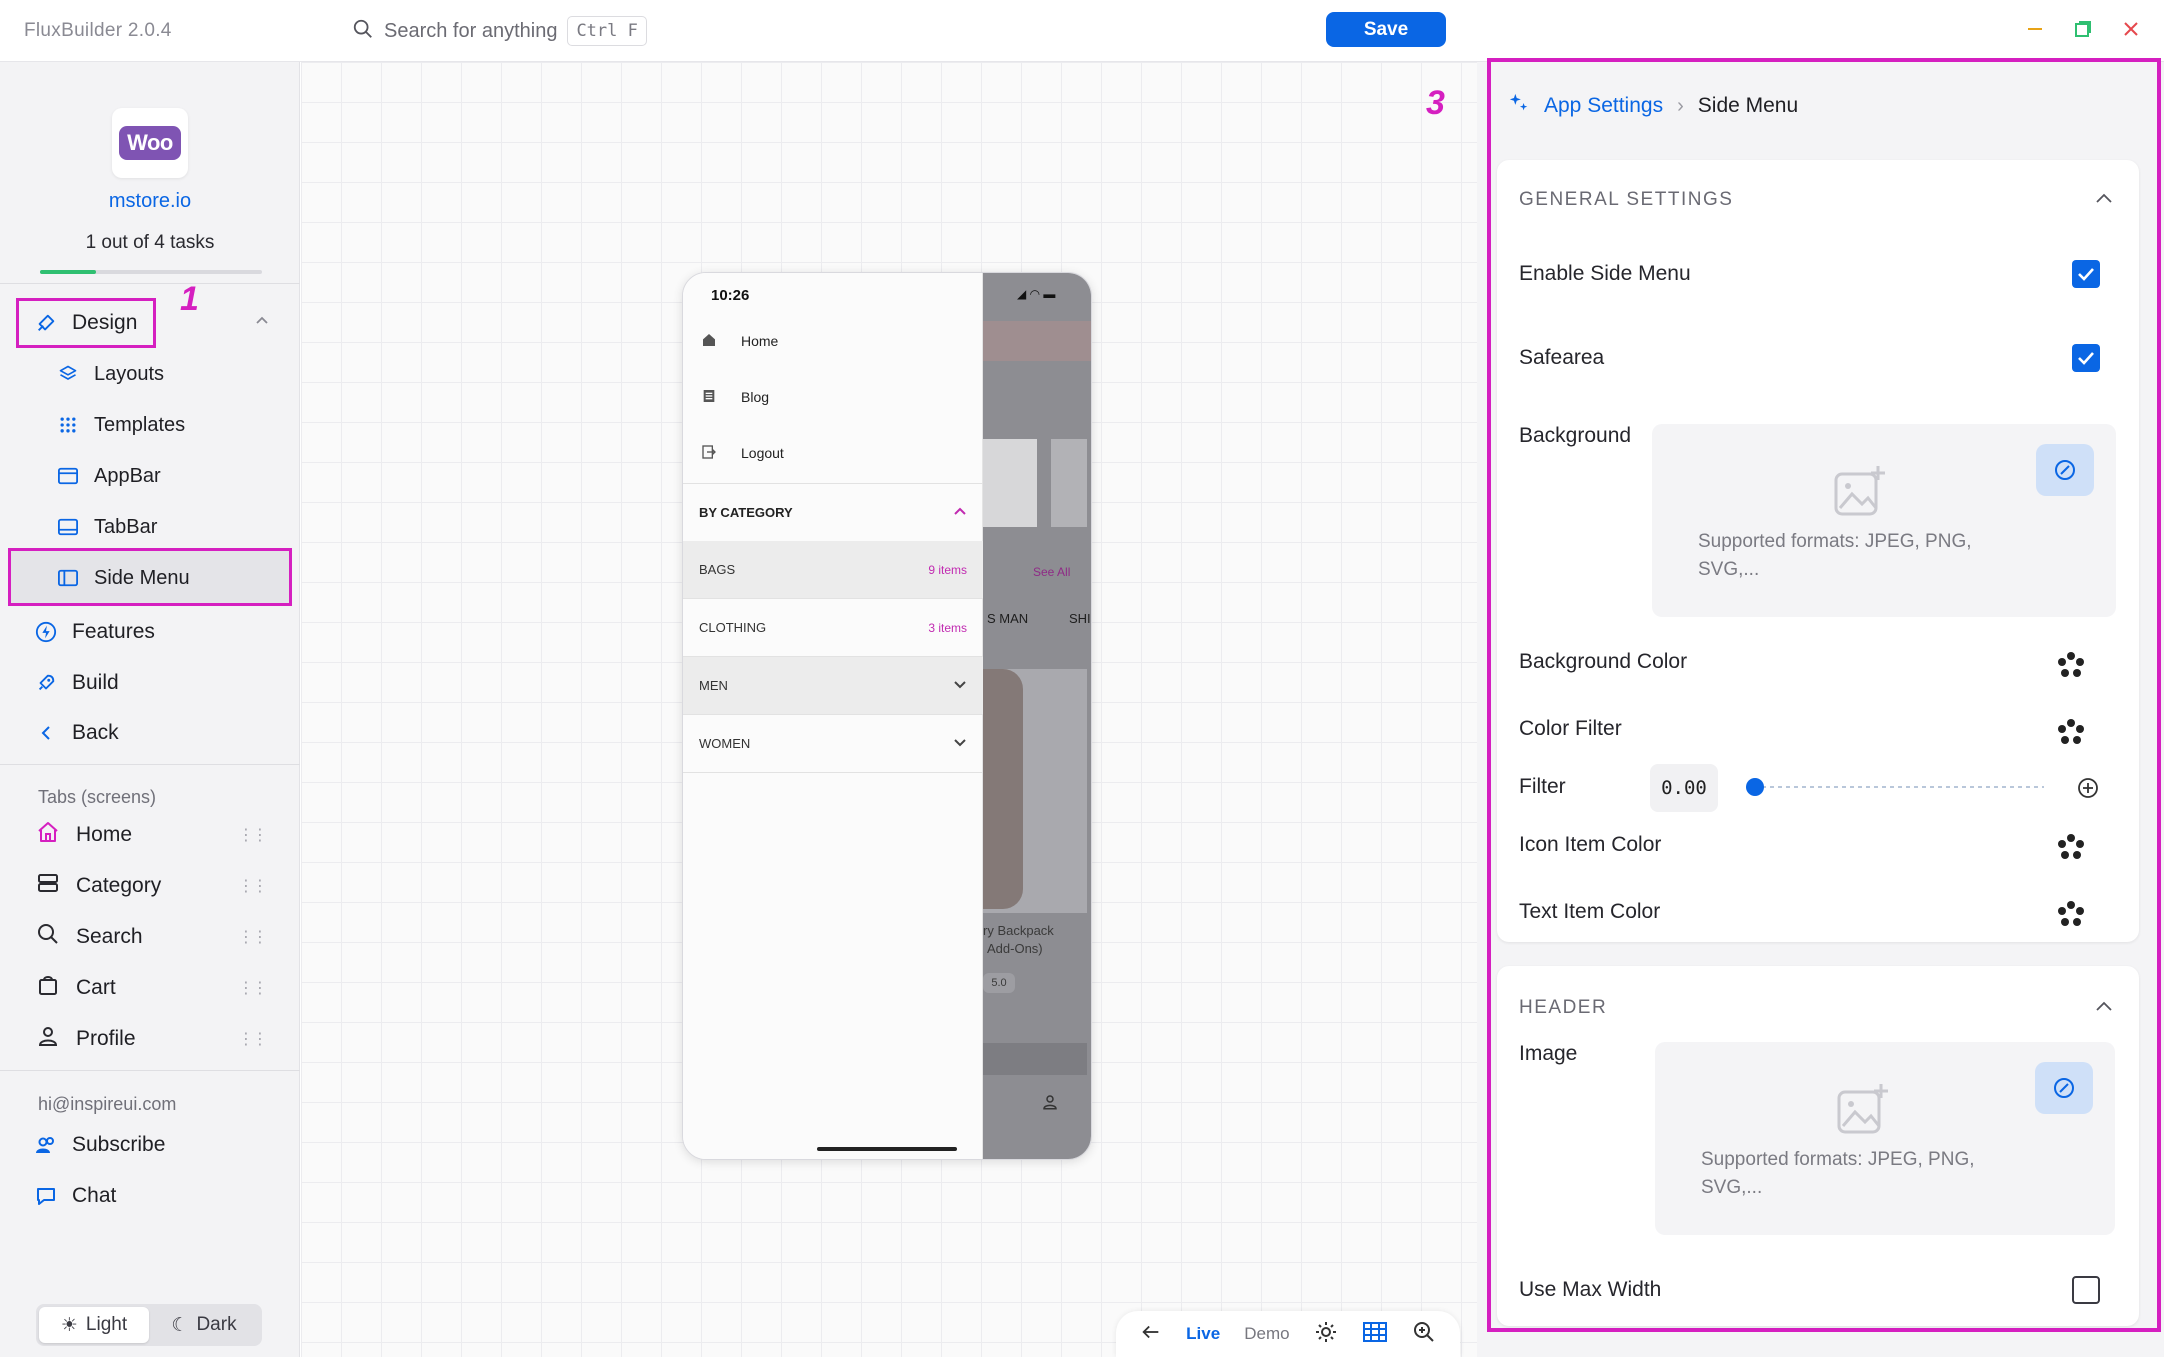 The image size is (2164, 1357). I want to click on sidebar-item-side-menu: Side Menu, so click(123, 578).